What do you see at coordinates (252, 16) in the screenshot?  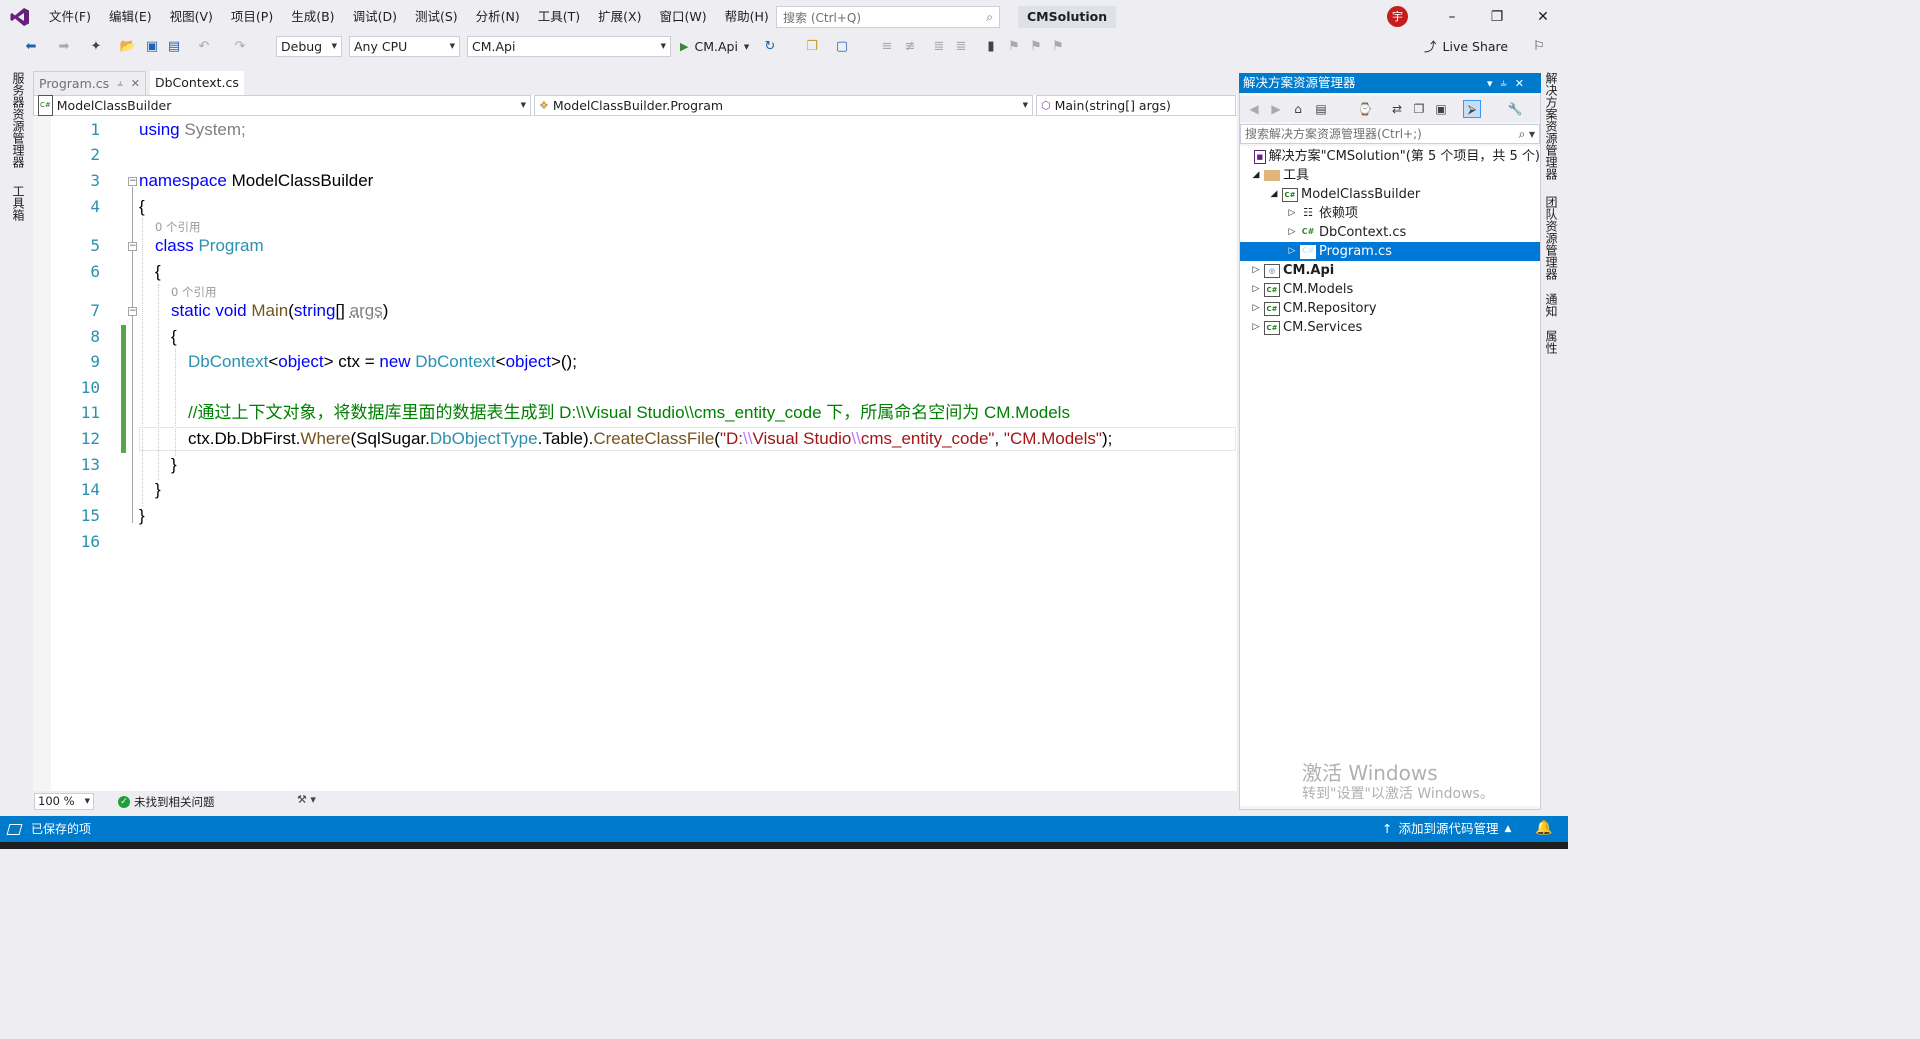 I see `menu-project: 项目(P)` at bounding box center [252, 16].